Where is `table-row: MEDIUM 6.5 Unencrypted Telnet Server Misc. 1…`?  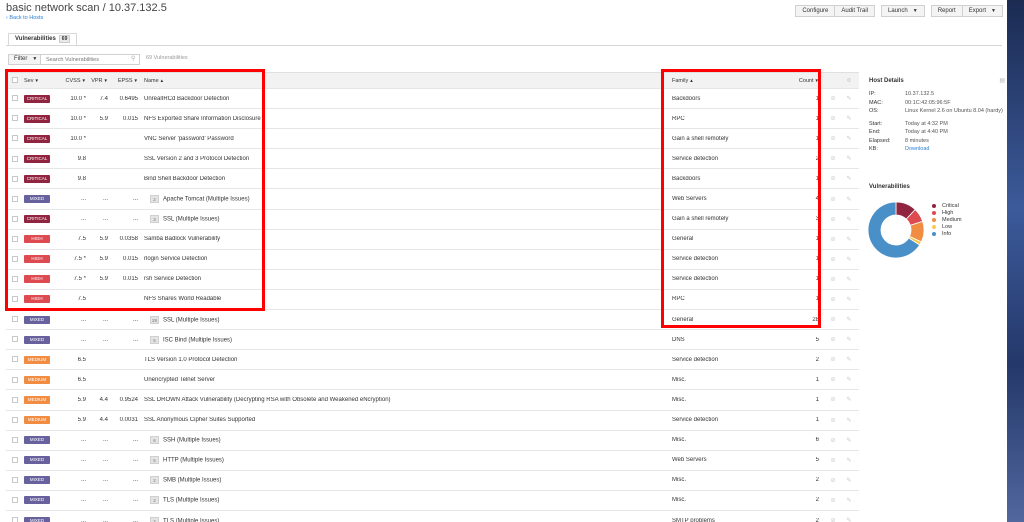 table-row: MEDIUM 6.5 Unencrypted Telnet Server Misc. 1… is located at coordinates (432, 380).